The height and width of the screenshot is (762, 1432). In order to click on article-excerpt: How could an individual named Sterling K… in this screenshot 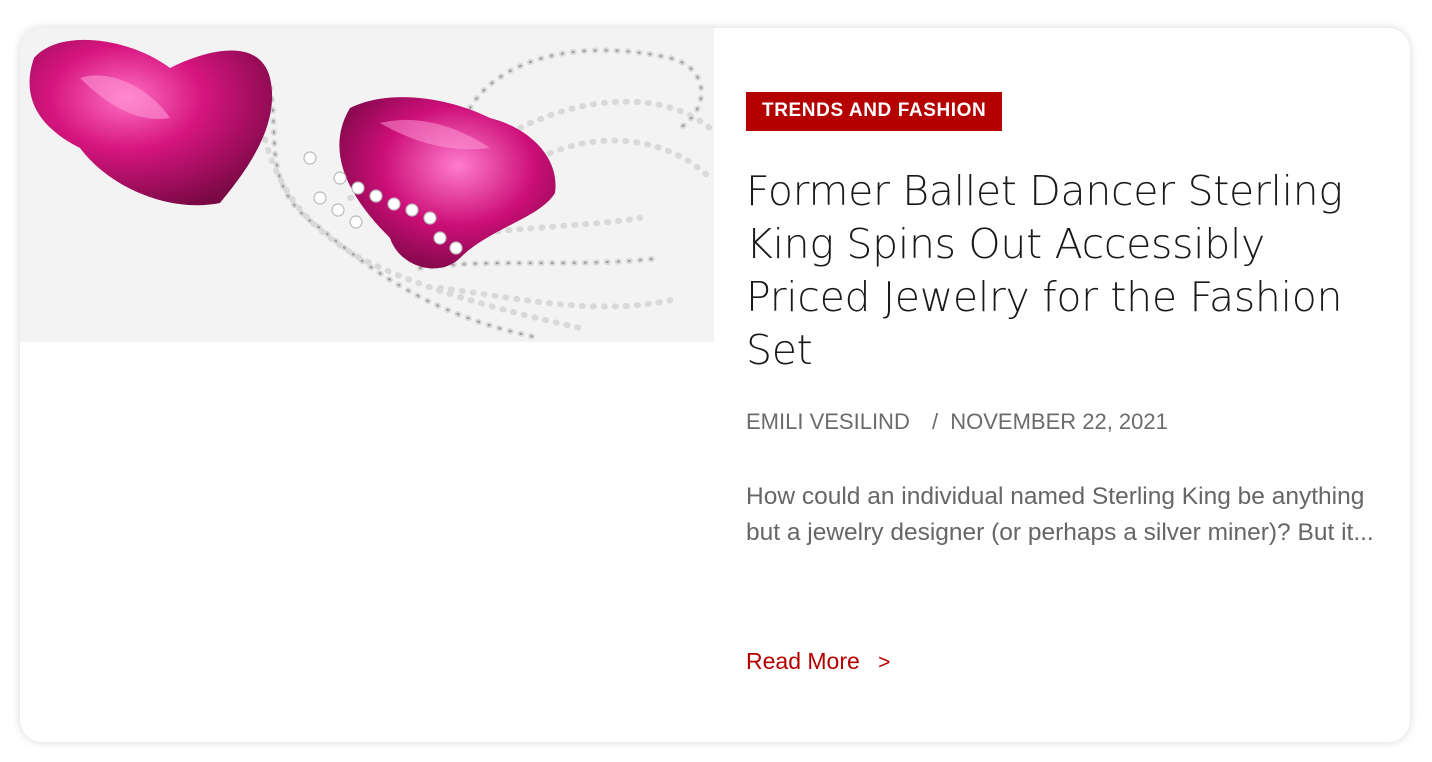, I will do `click(1060, 514)`.